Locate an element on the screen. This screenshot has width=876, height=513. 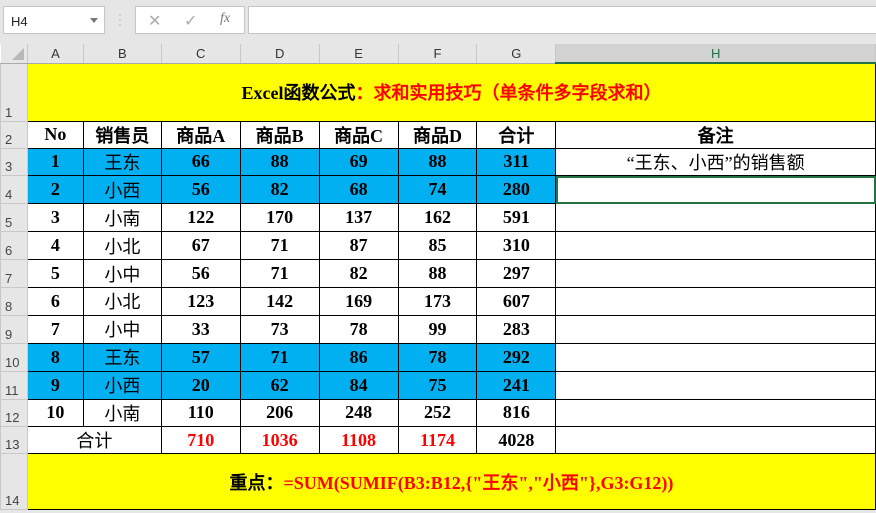
row-header: 5 is located at coordinates (14, 218).